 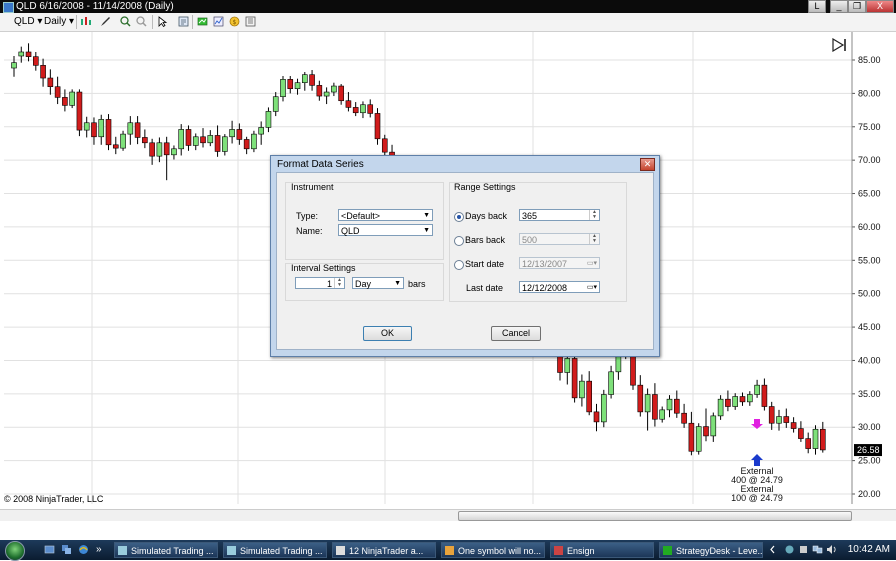 I want to click on name-dropdown: QLD ▼, so click(x=385, y=230).